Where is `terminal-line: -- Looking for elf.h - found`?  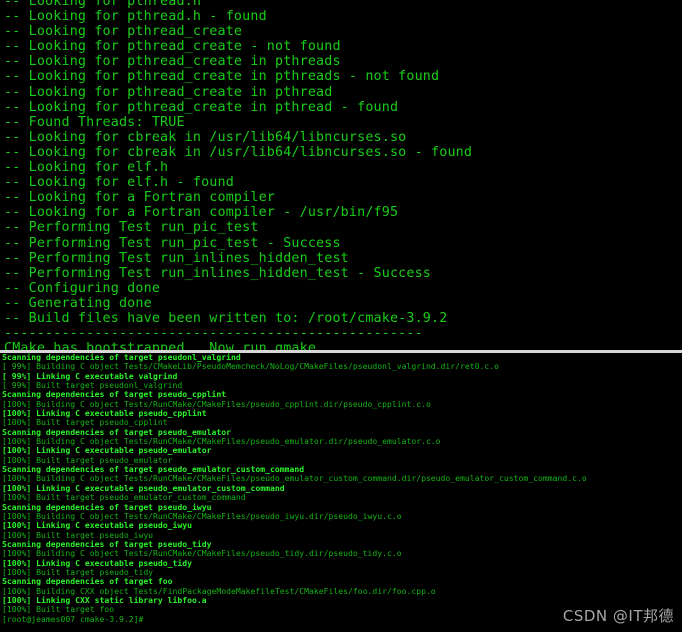 terminal-line: -- Looking for elf.h - found is located at coordinates (119, 183).